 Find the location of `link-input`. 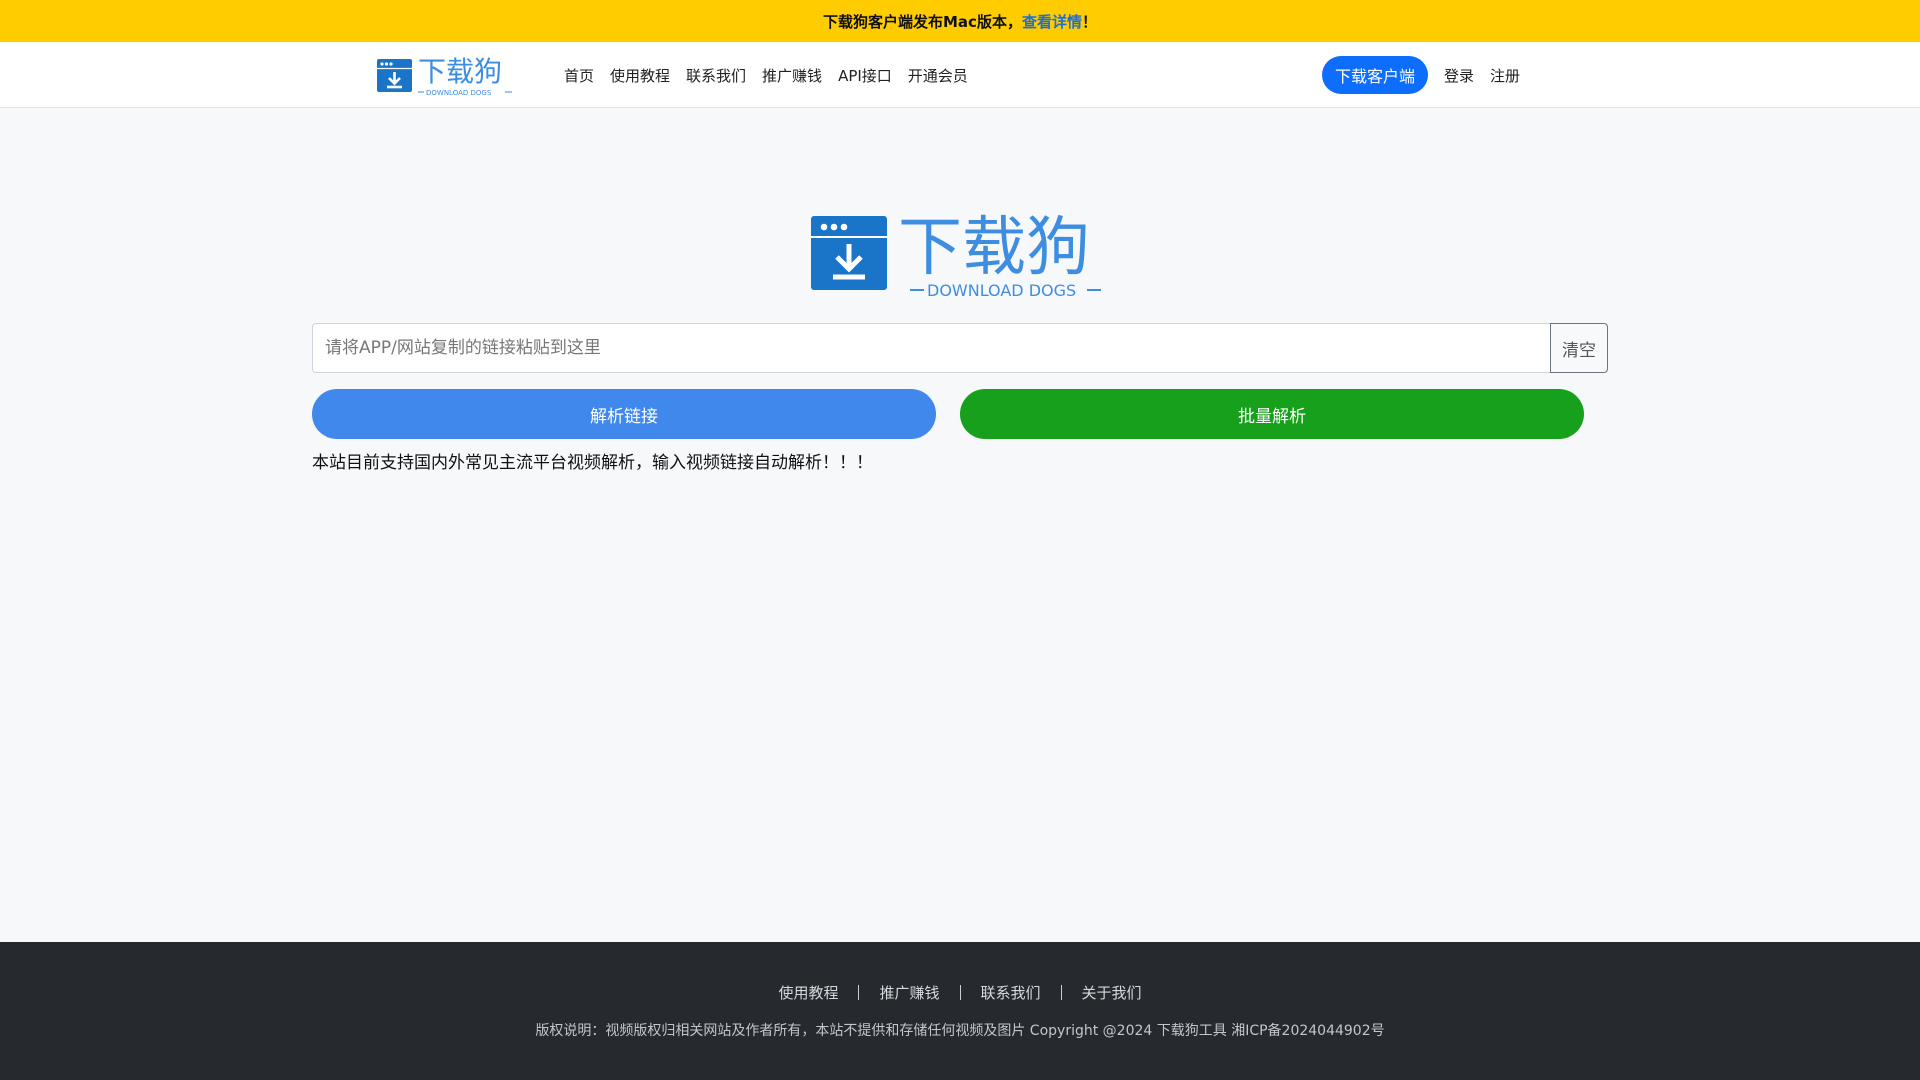

link-input is located at coordinates (931, 348).